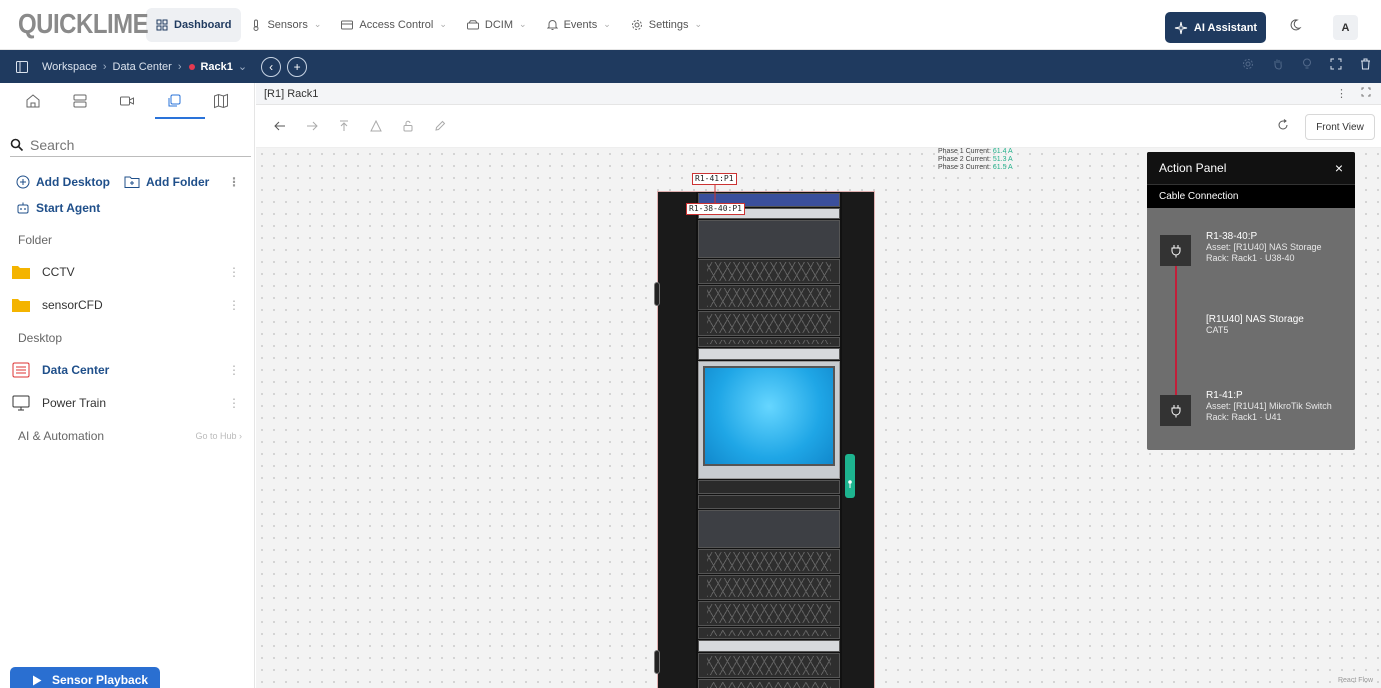 The width and height of the screenshot is (1381, 688). What do you see at coordinates (135, 208) in the screenshot?
I see `start-agent-button: Start Agent` at bounding box center [135, 208].